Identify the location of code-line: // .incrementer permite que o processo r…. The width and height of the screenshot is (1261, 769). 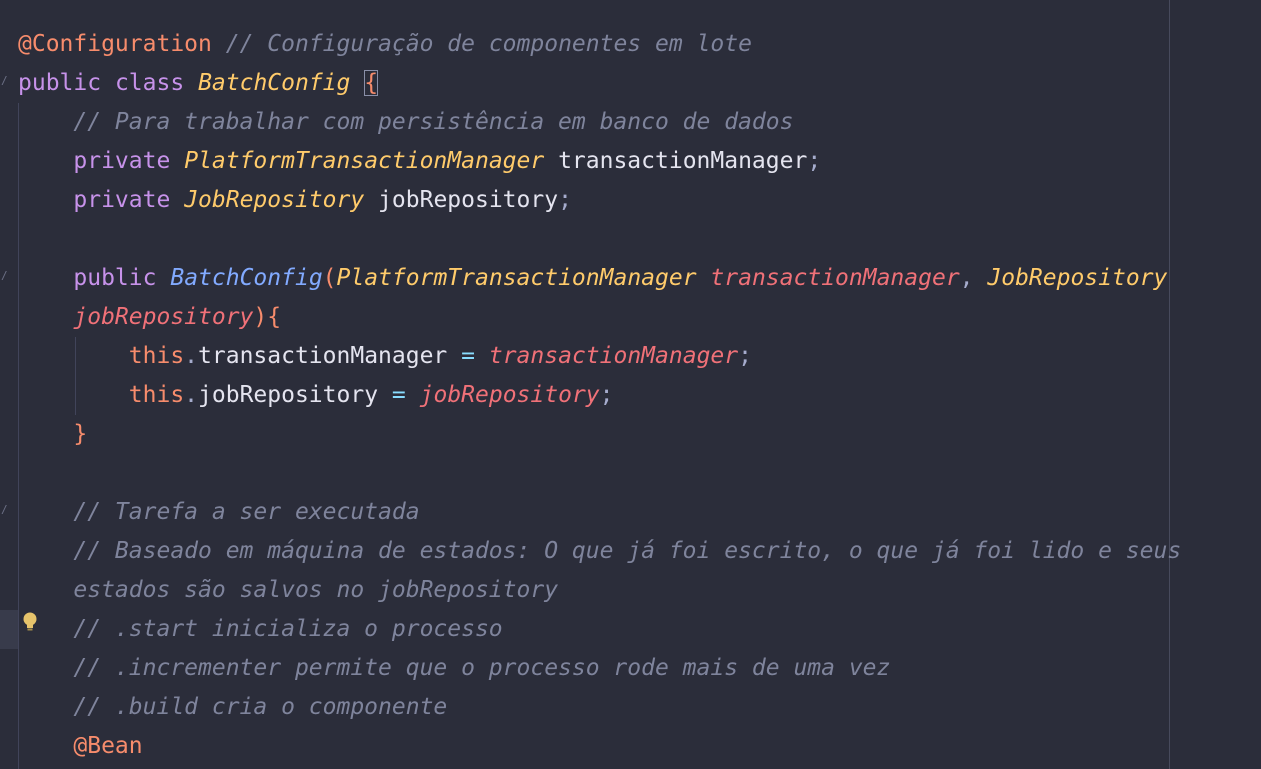
(599, 668).